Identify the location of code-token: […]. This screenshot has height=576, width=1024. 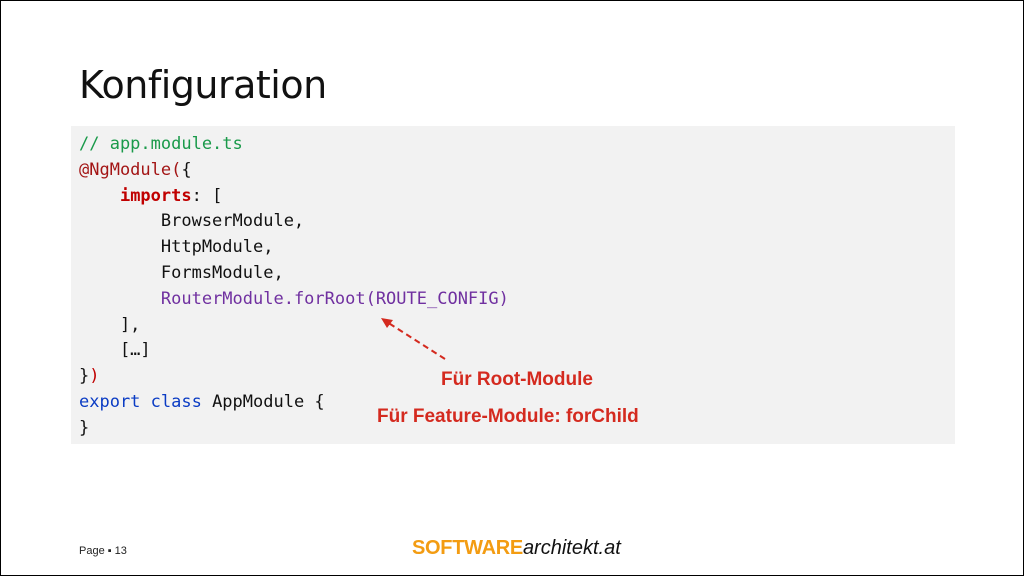
(115, 350).